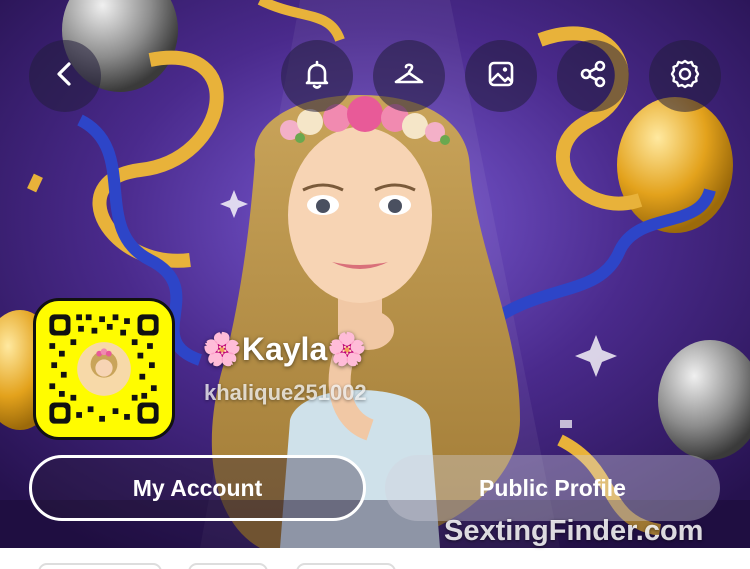 The image size is (750, 569). I want to click on share-button, so click(593, 76).